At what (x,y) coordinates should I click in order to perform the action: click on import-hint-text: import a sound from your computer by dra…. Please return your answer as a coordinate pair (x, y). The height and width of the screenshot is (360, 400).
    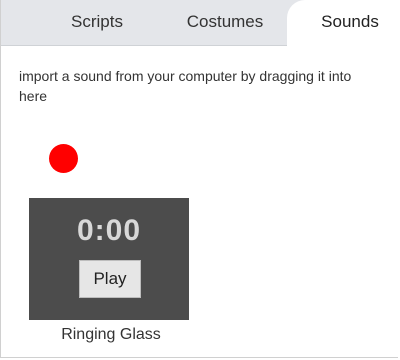
    Looking at the image, I should click on (185, 86).